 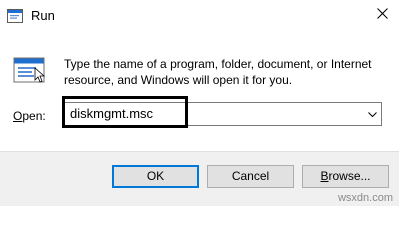 I want to click on run-icon, so click(x=15, y=16).